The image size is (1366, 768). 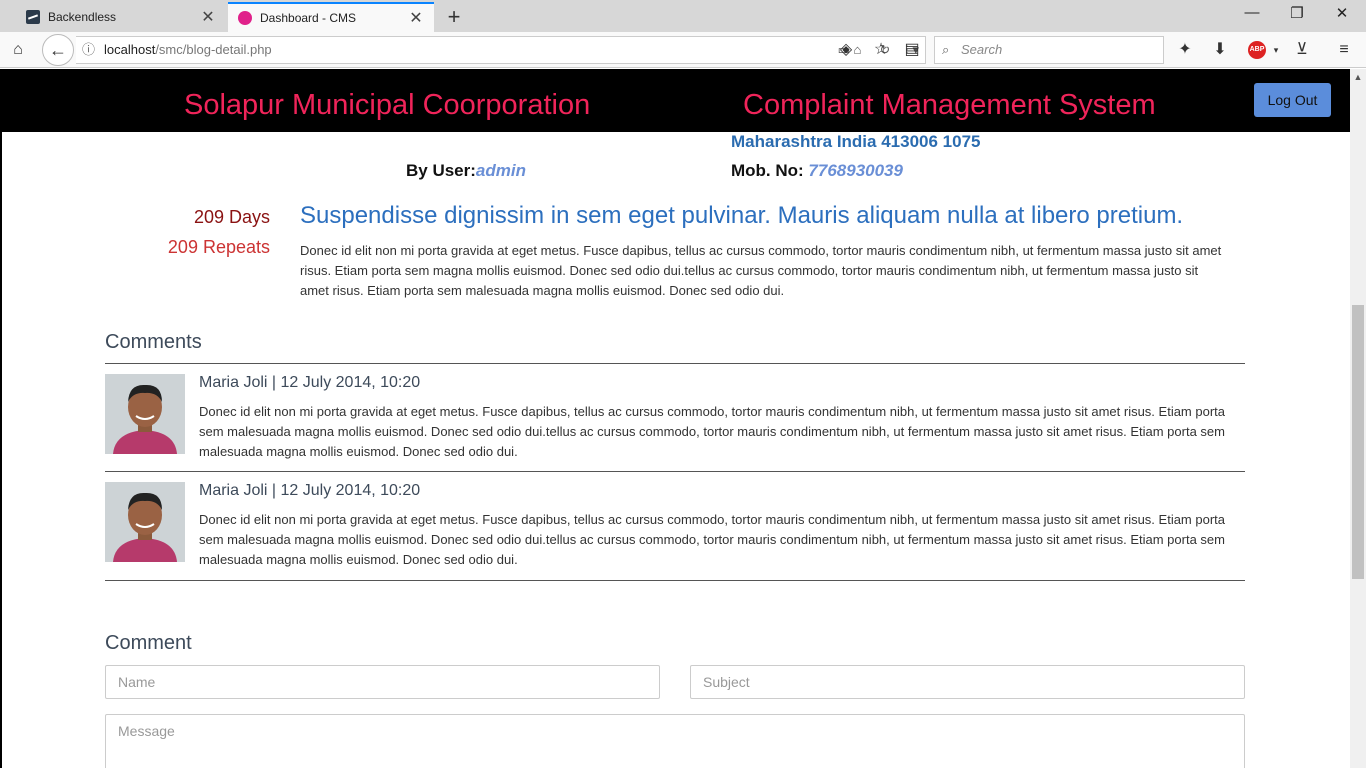 I want to click on tab-dashboard-cms: Dashboard - CMS ✕, so click(x=331, y=17).